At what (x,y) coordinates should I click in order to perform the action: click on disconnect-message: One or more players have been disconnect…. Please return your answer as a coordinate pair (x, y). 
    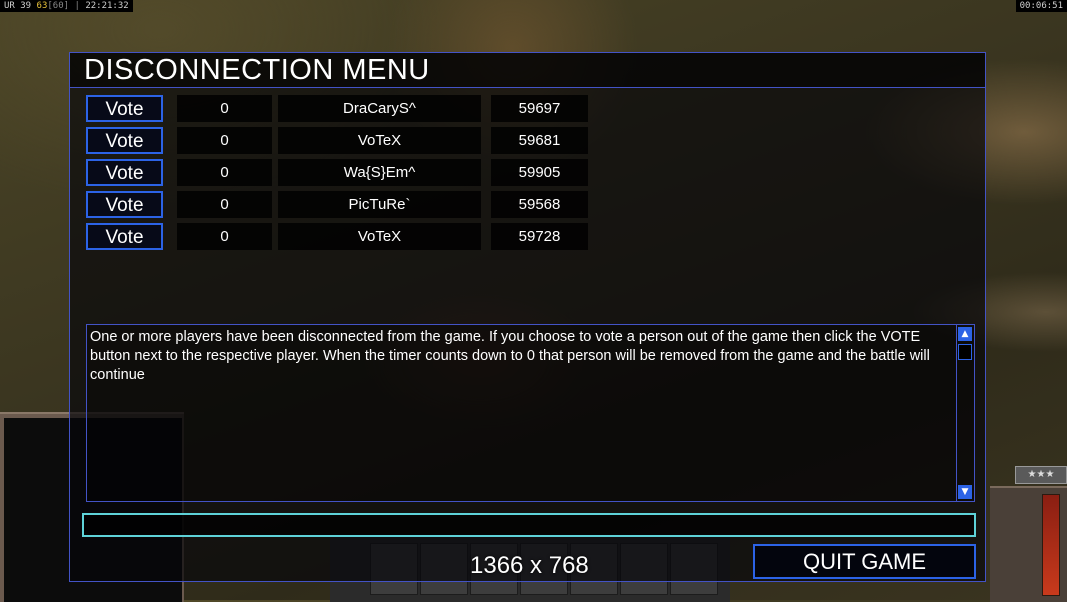
    Looking at the image, I should click on (510, 356).